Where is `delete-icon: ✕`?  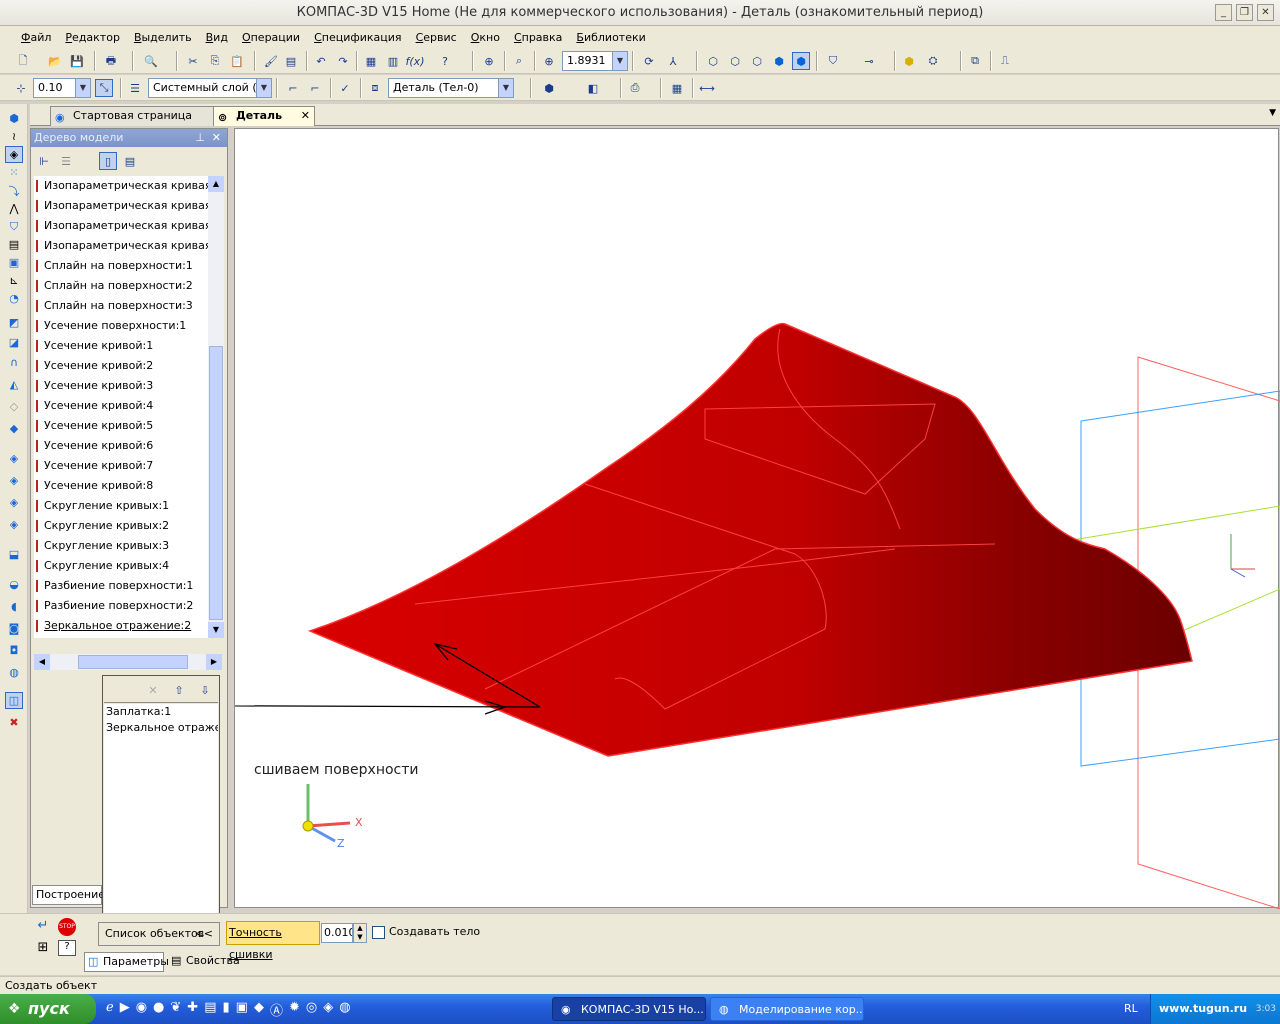 delete-icon: ✕ is located at coordinates (153, 690).